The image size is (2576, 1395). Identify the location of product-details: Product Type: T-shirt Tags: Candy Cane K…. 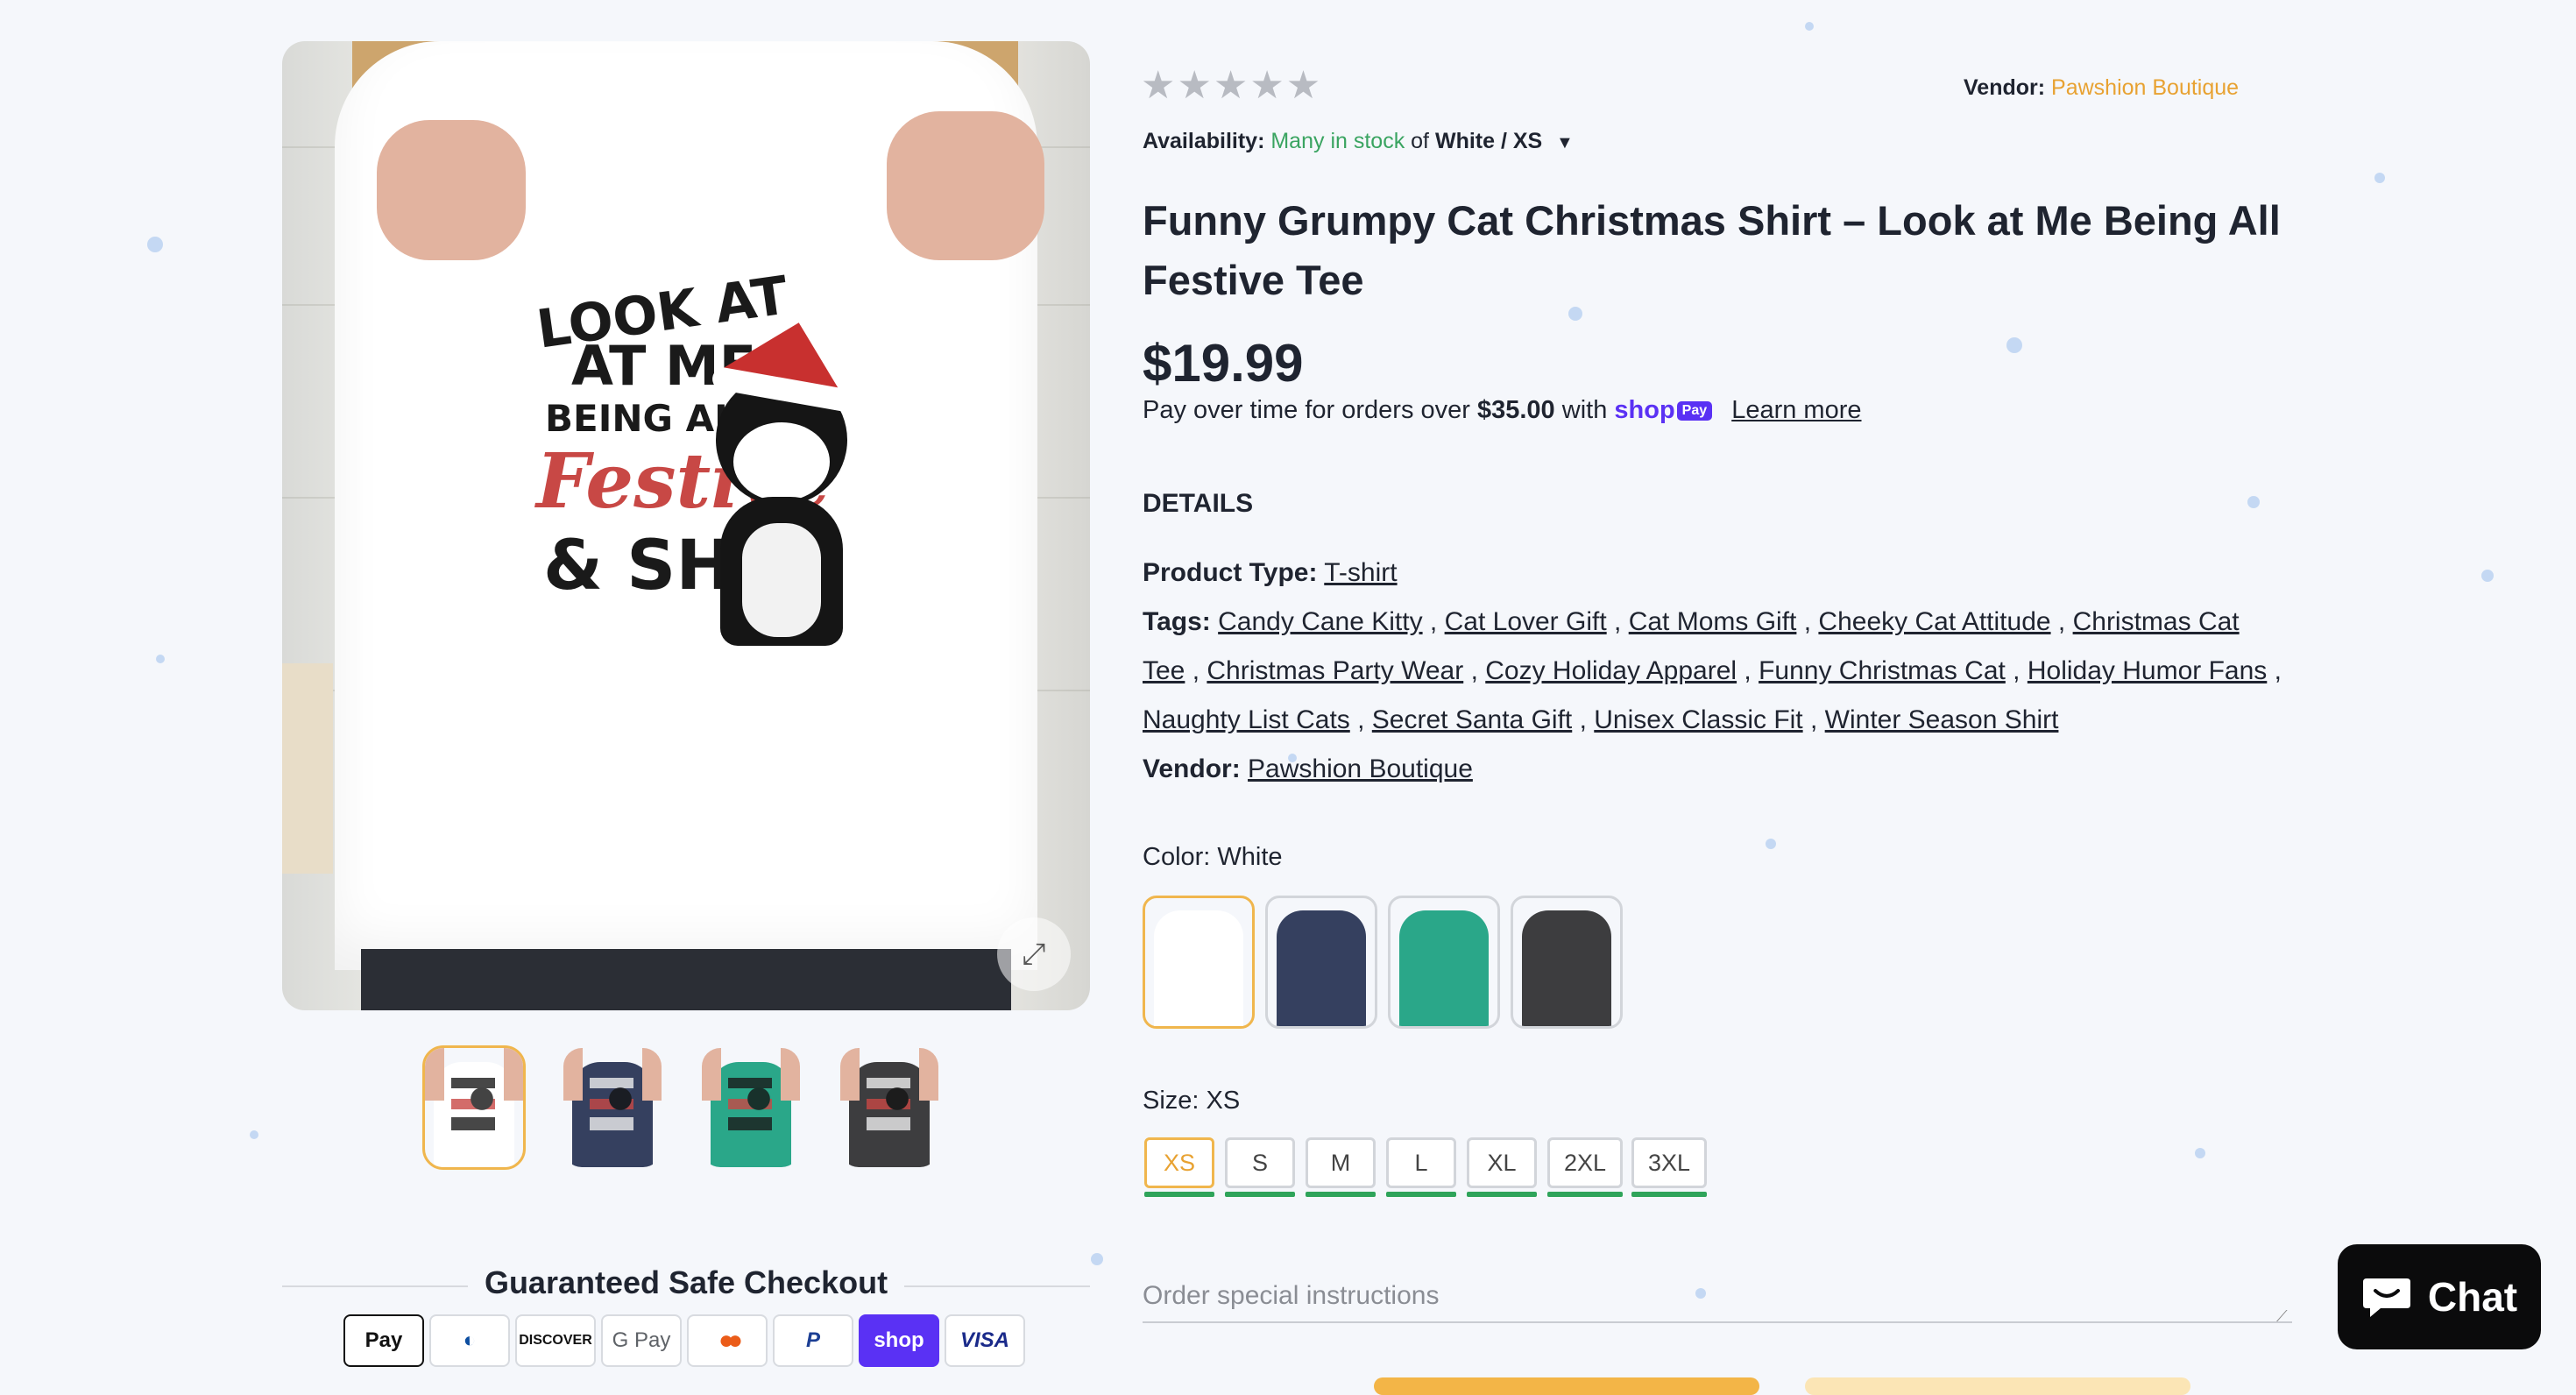
(1712, 671).